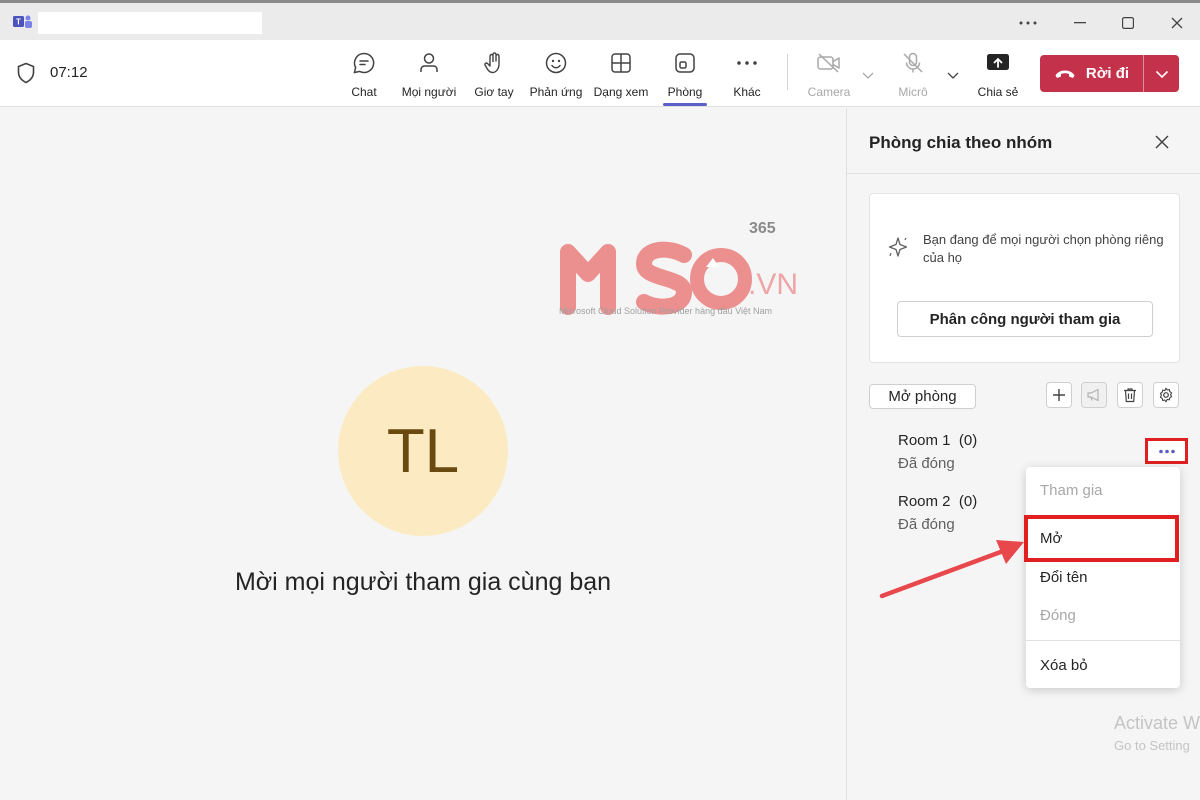  I want to click on camera-label: Camera, so click(829, 92).